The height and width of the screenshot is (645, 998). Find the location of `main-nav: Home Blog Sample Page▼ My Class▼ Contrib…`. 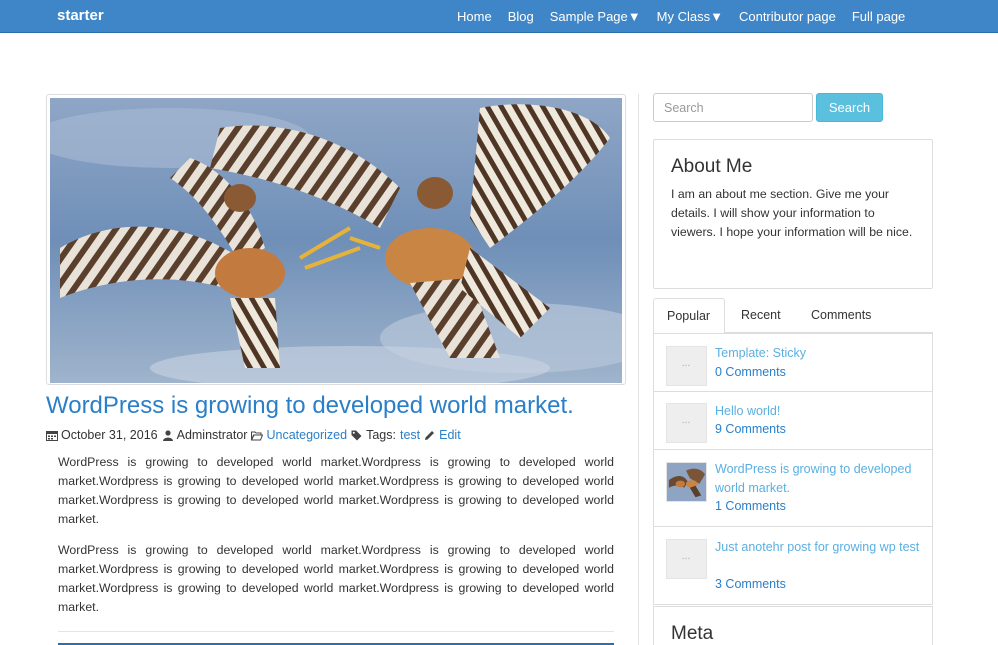

main-nav: Home Blog Sample Page▼ My Class▼ Contrib… is located at coordinates (689, 16).